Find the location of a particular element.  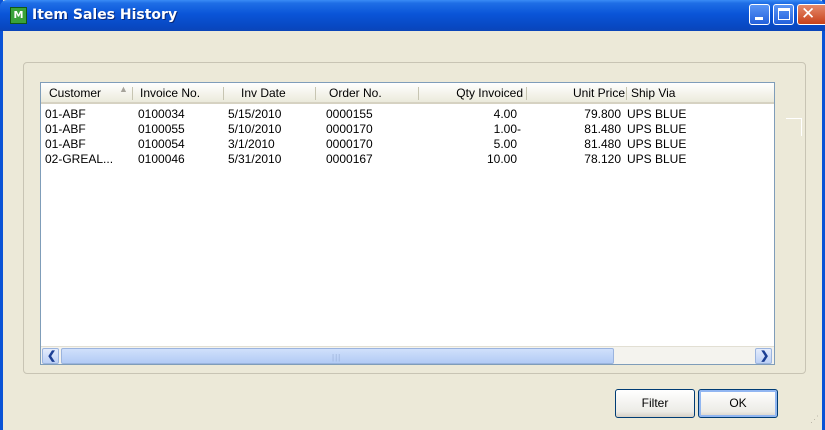

cell-invoice-no: 0100054 is located at coordinates (161, 144).